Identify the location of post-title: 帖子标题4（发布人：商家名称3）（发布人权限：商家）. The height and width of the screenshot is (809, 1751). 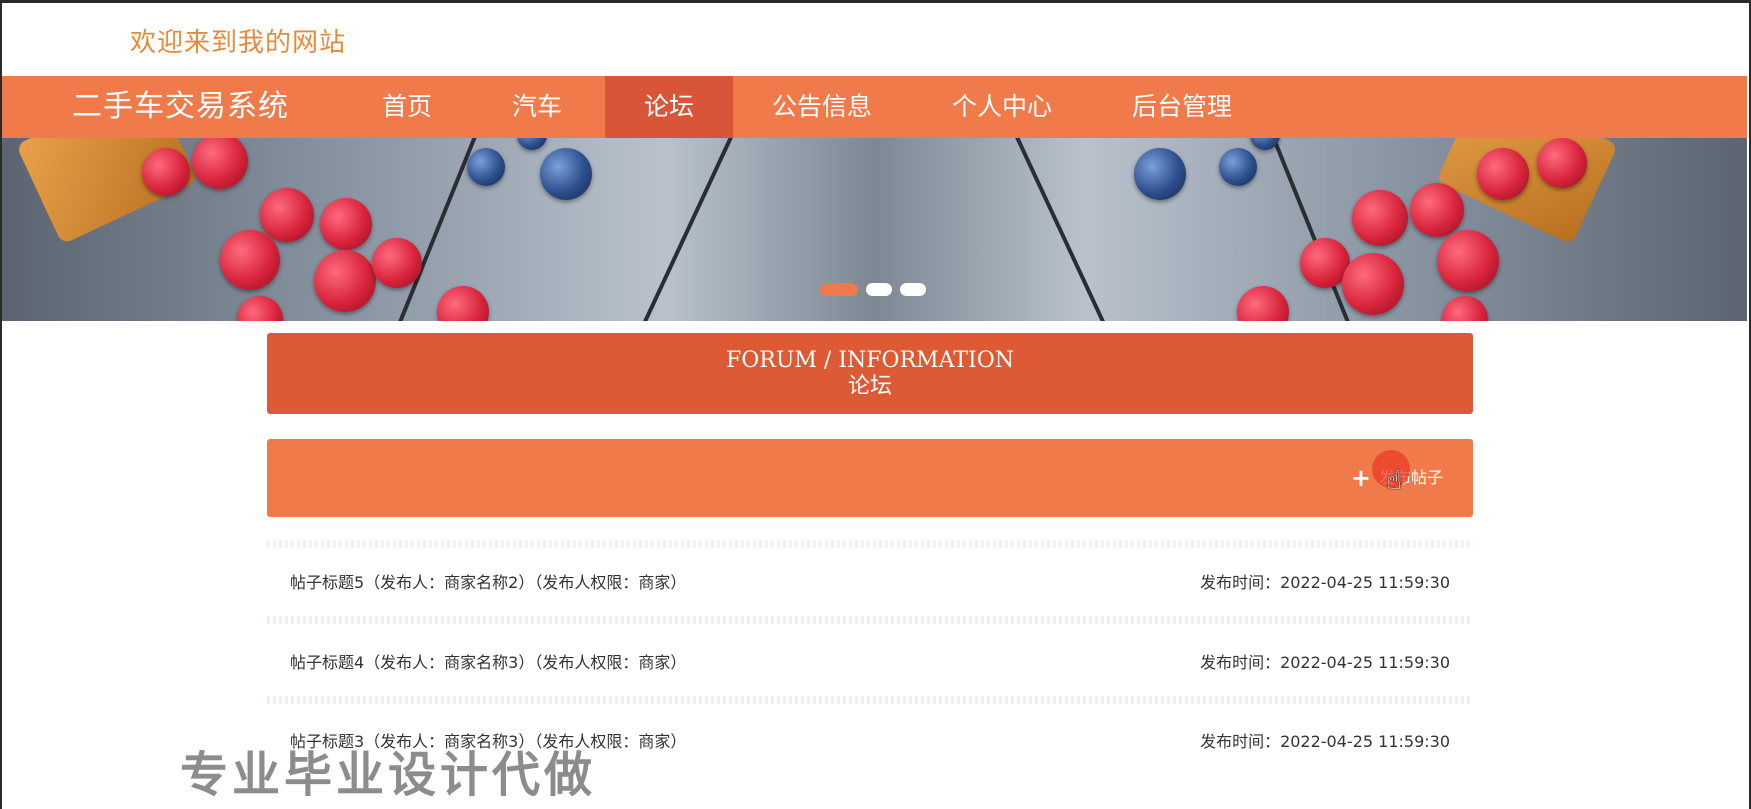
(488, 663).